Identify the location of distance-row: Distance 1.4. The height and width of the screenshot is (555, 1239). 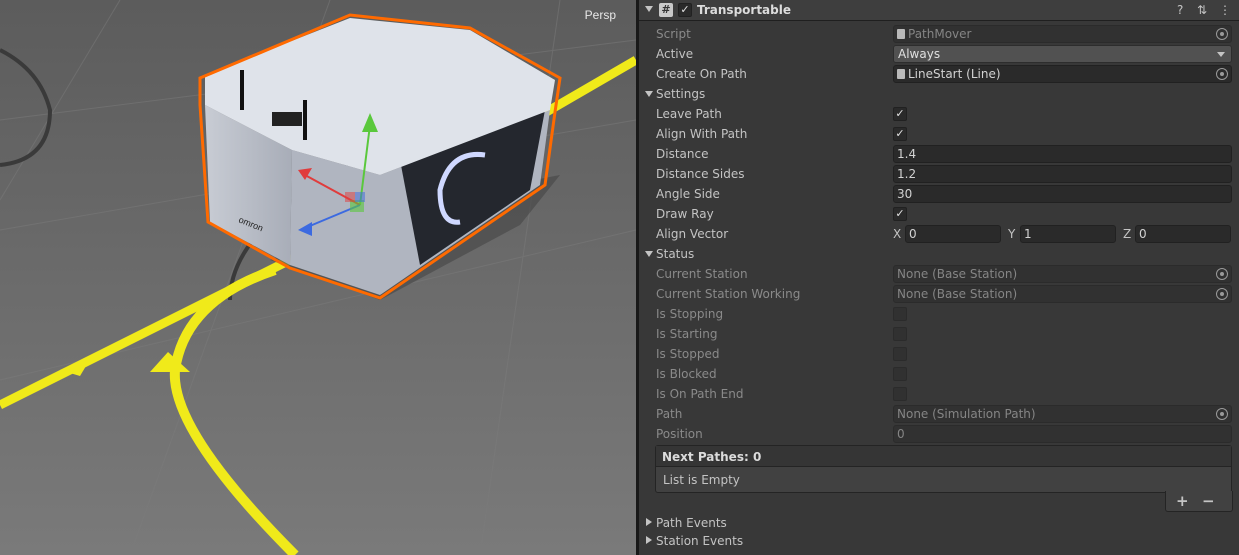
(939, 154).